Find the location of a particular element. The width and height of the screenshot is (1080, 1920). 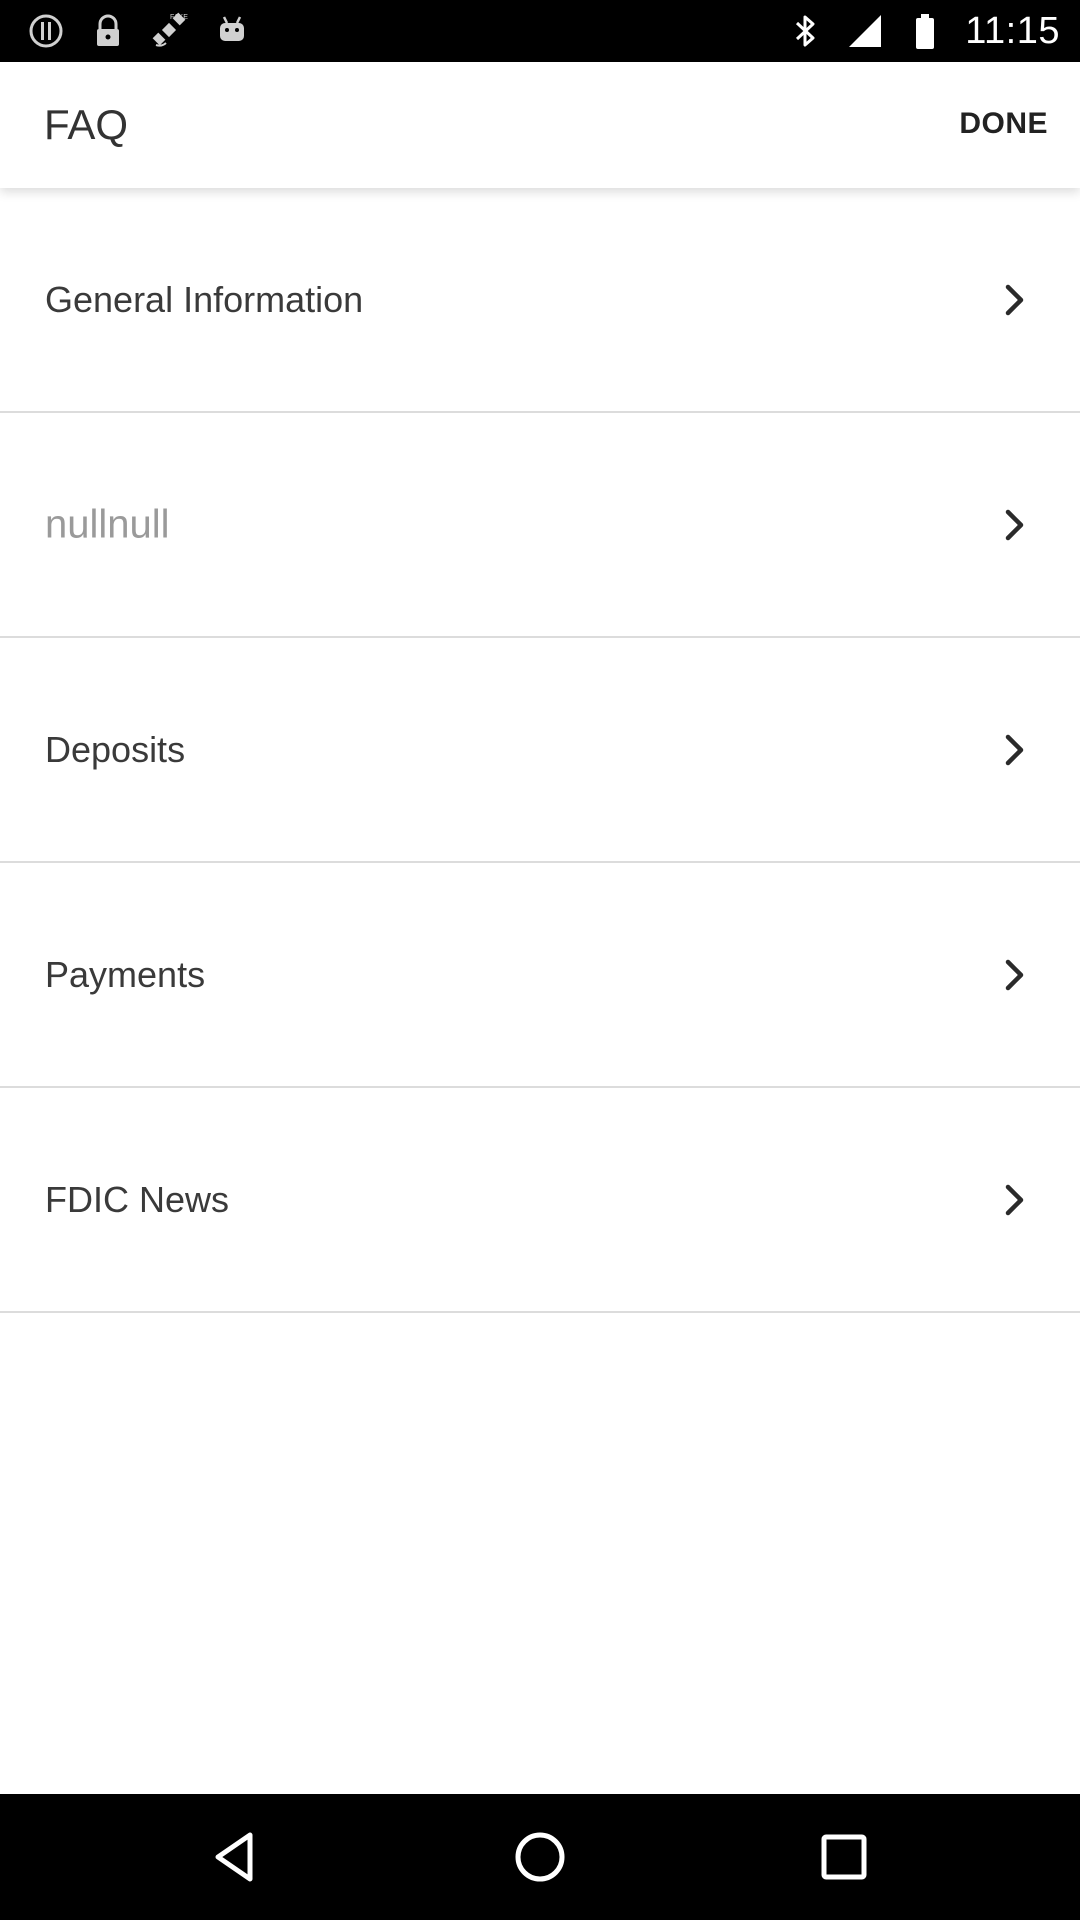

recents-icon is located at coordinates (844, 1857).